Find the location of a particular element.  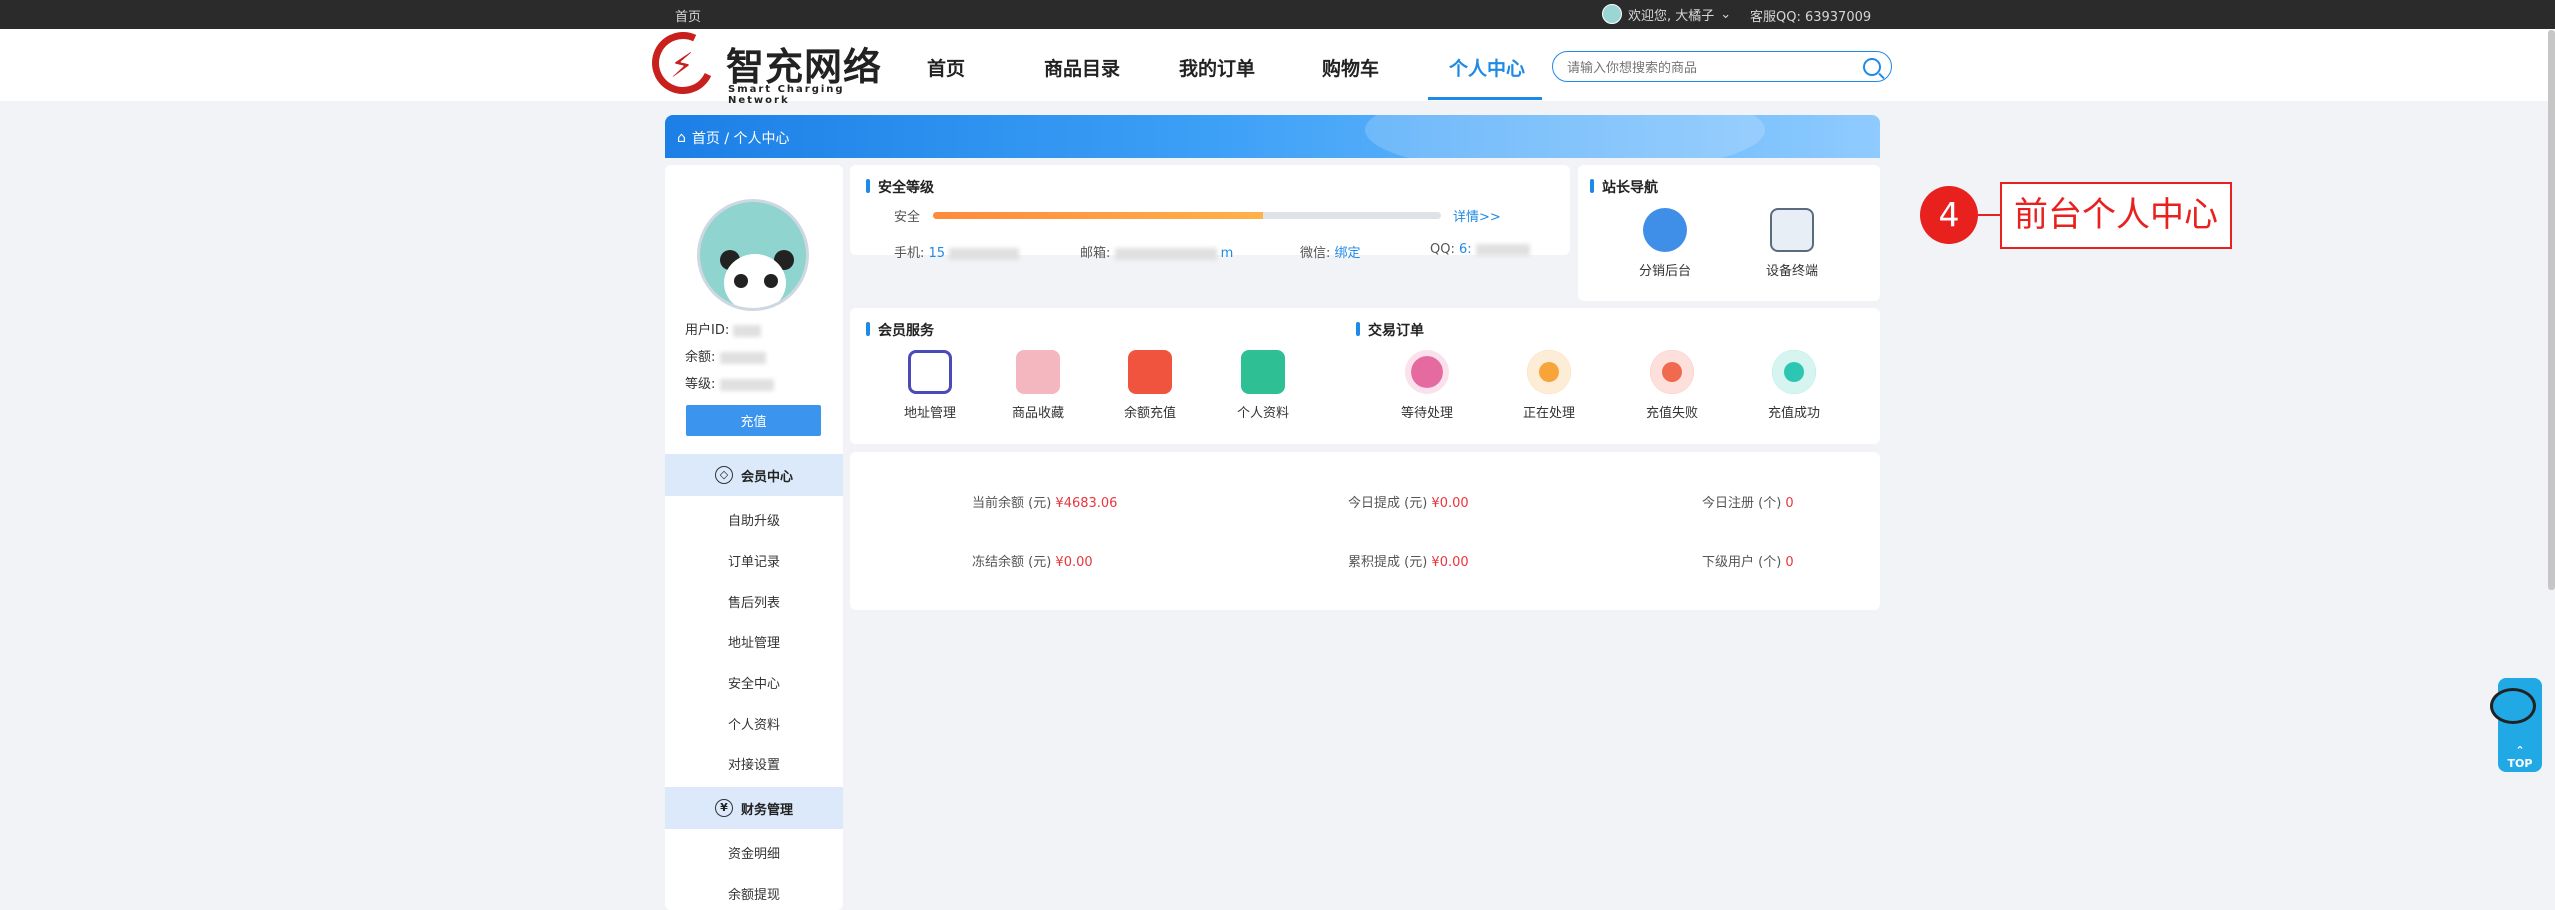

sidebar-item-fund-details: 资金明细 is located at coordinates (754, 852).